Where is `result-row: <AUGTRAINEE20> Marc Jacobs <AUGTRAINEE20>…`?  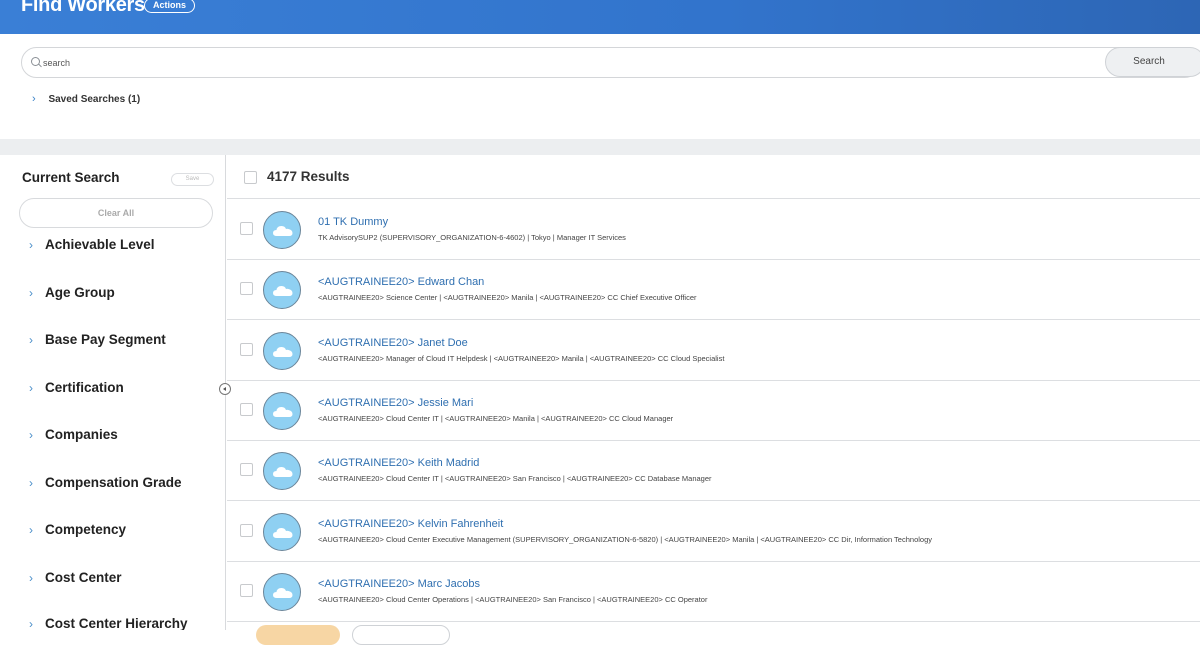
result-row: <AUGTRAINEE20> Marc Jacobs <AUGTRAINEE20>… is located at coordinates (713, 592).